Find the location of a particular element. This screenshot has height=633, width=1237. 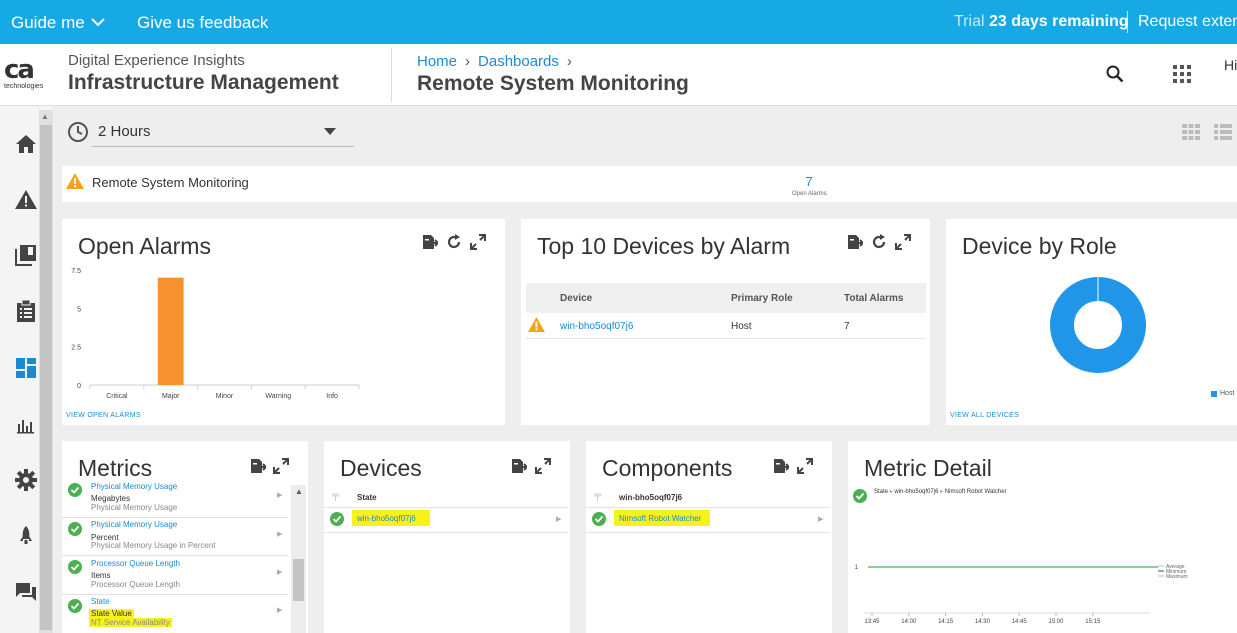

y-tick-label: 5 is located at coordinates (79, 309).